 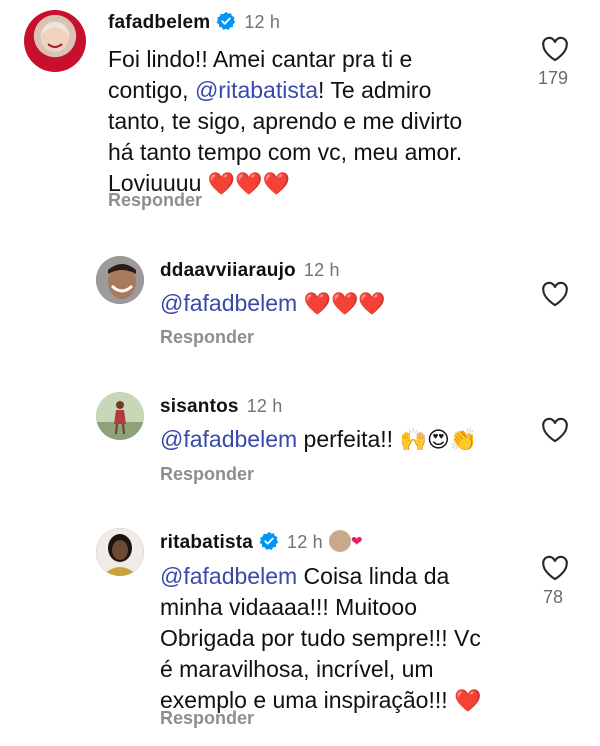 I want to click on mention-link: @ritabatista, so click(x=256, y=90).